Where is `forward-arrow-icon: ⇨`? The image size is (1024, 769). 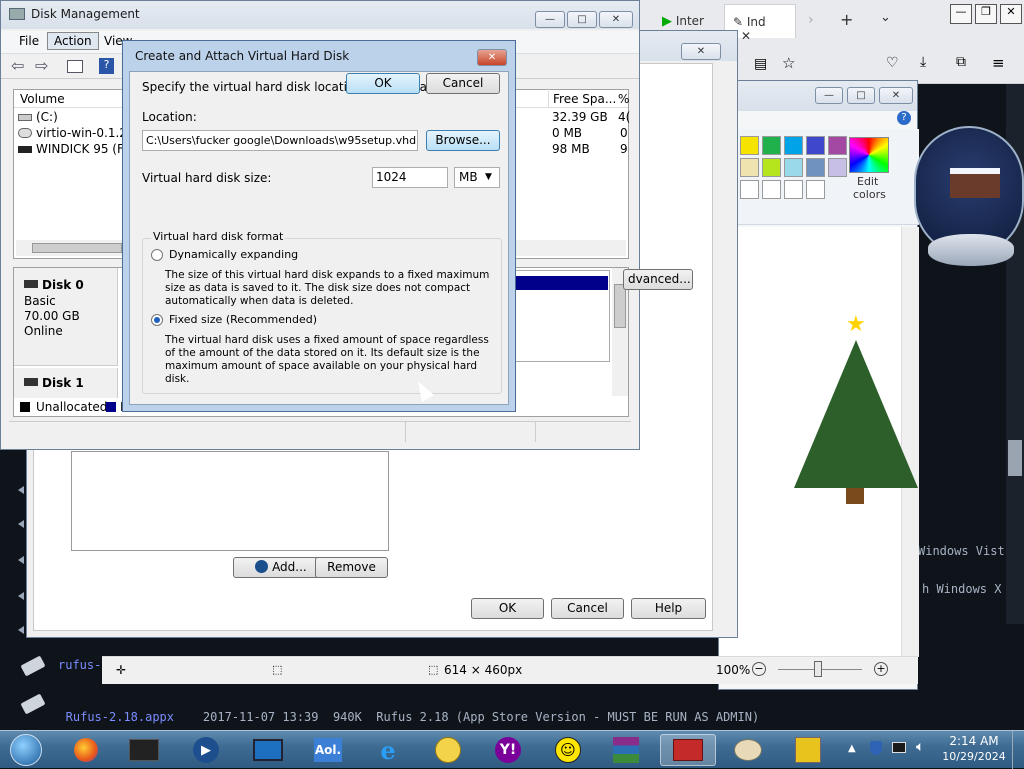 forward-arrow-icon: ⇨ is located at coordinates (41, 65).